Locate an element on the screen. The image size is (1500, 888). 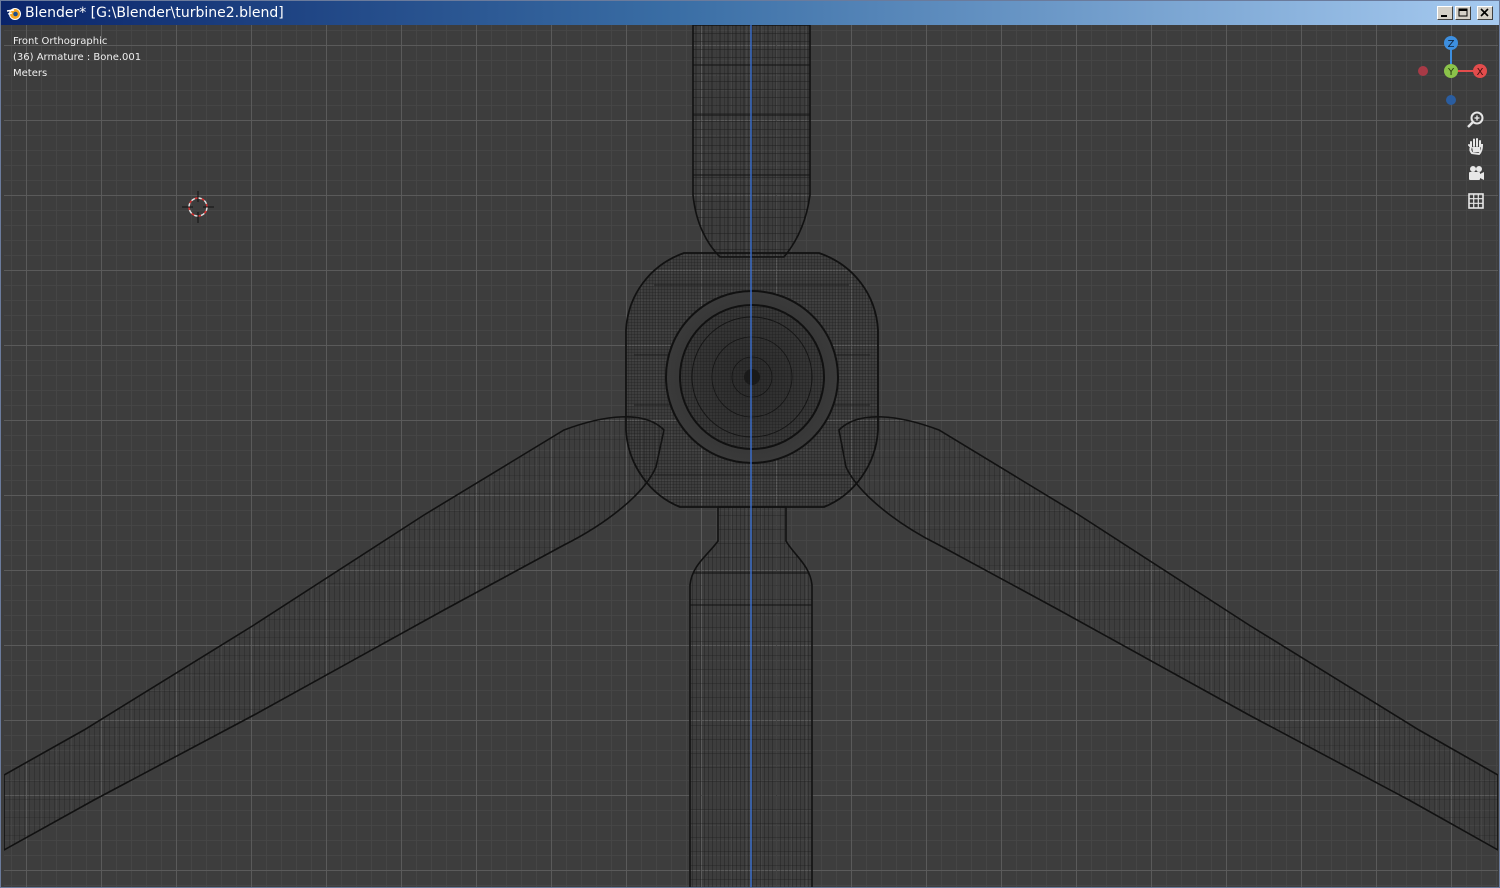
svg-text: Y is located at coordinates (1451, 72).